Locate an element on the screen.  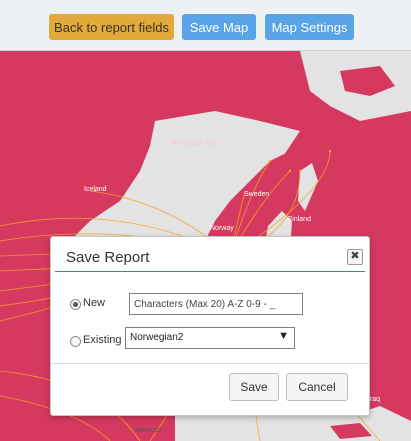
footer-divider is located at coordinates (210, 363).